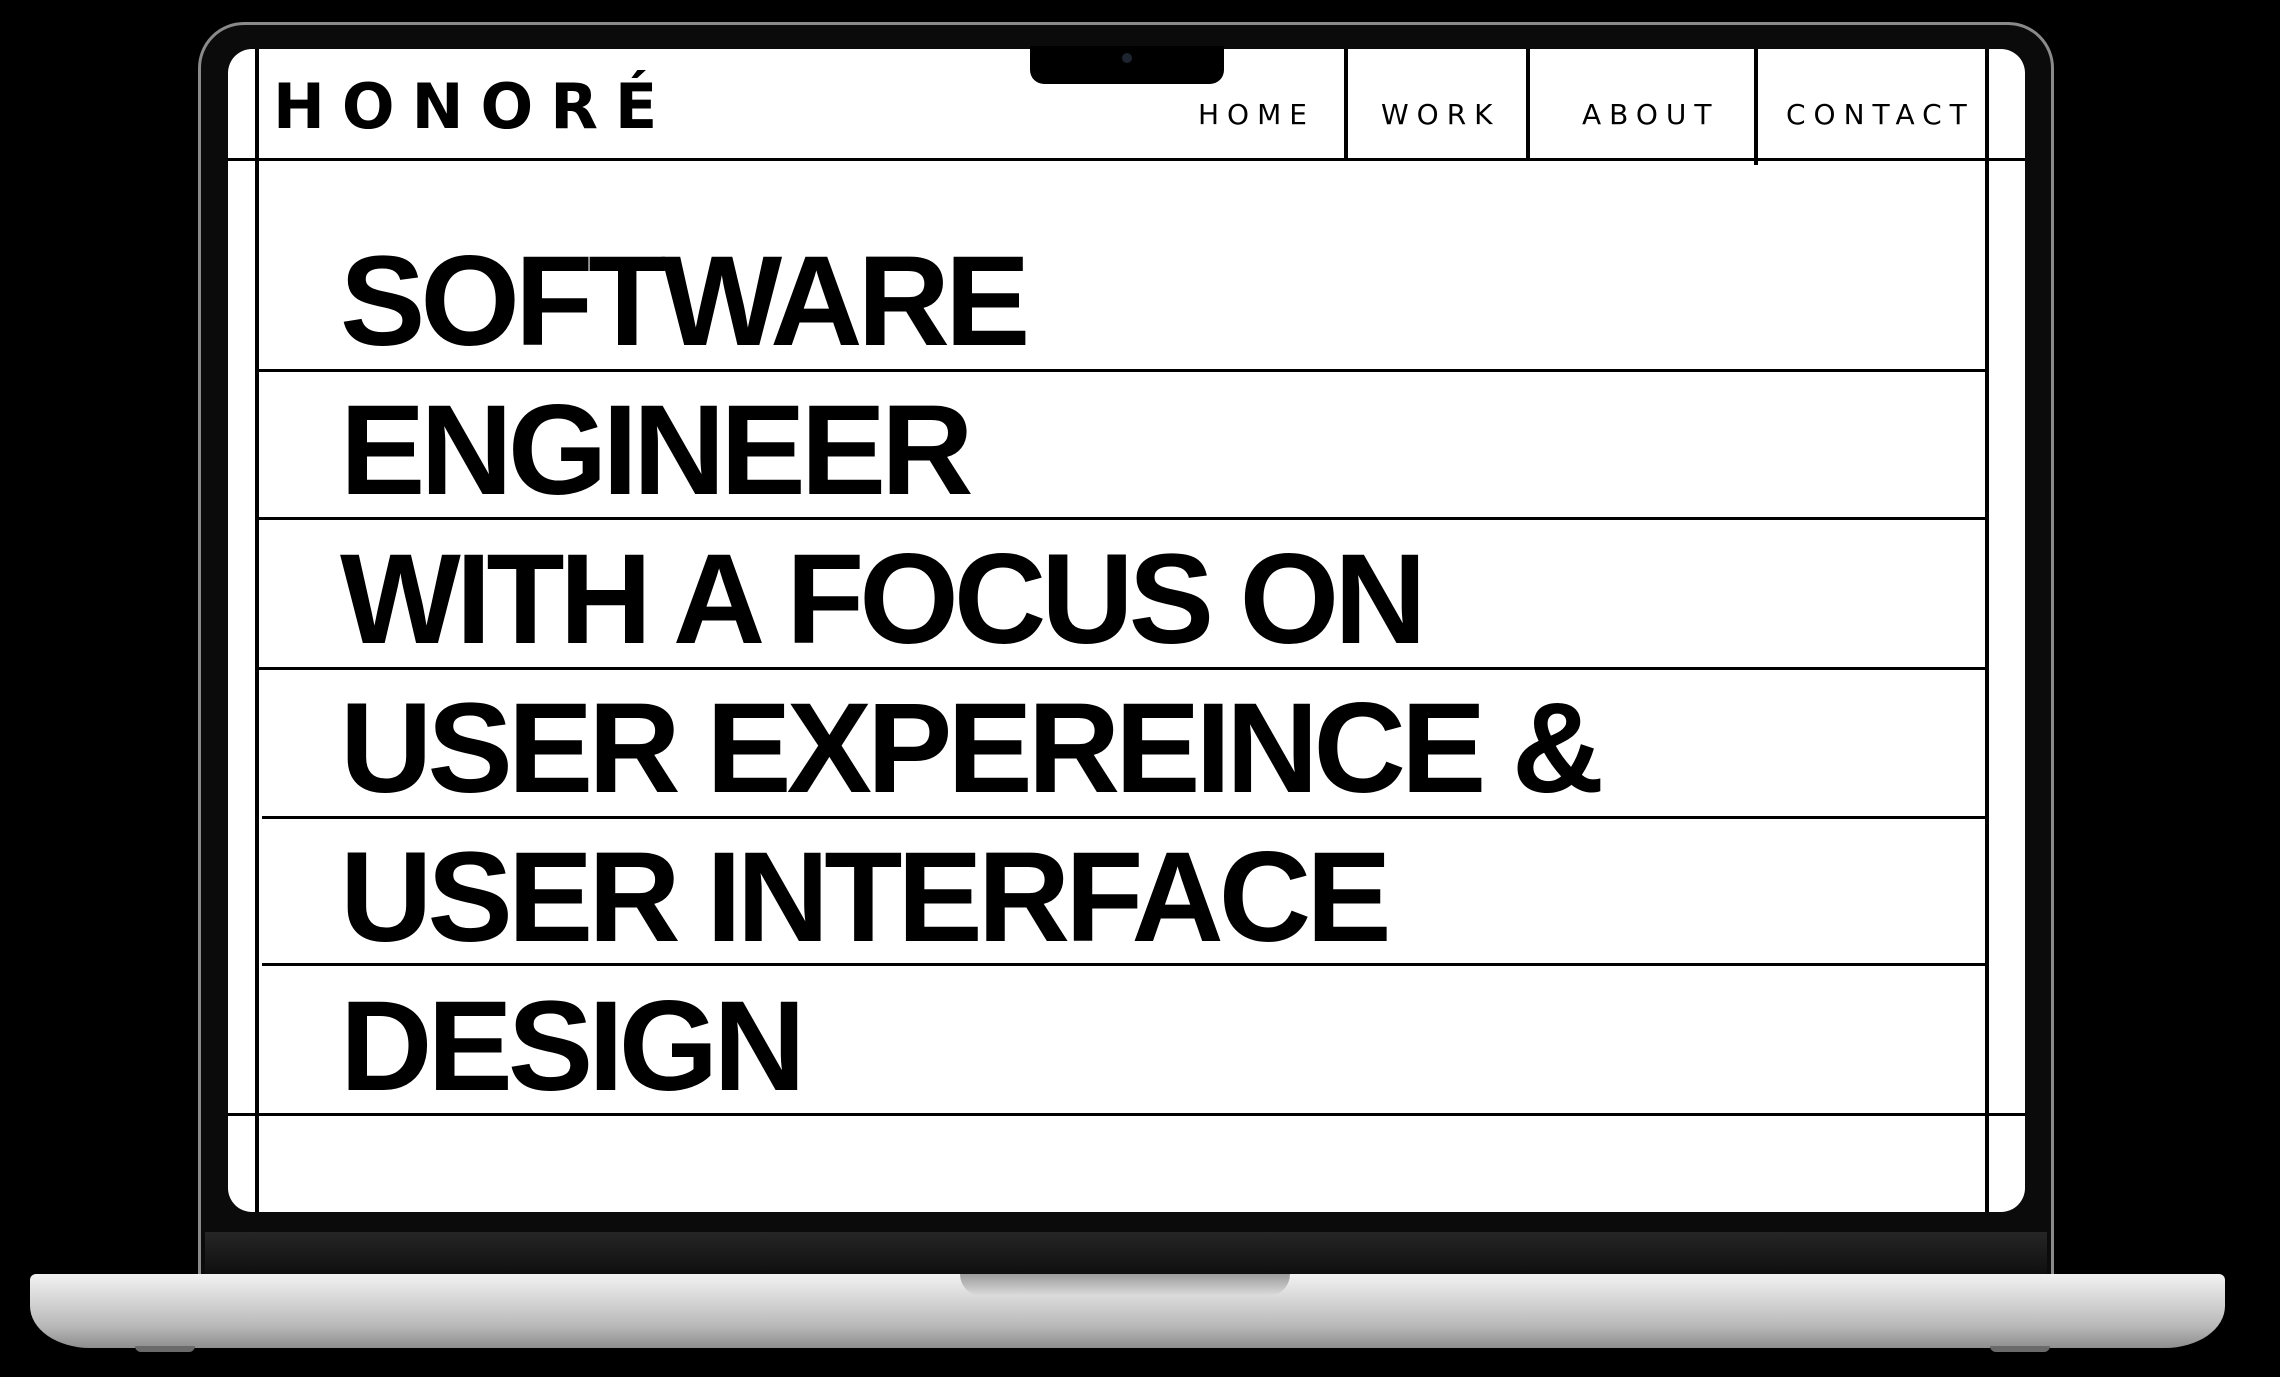 This screenshot has width=2280, height=1377. I want to click on hero-line: DESIGN, so click(573, 1046).